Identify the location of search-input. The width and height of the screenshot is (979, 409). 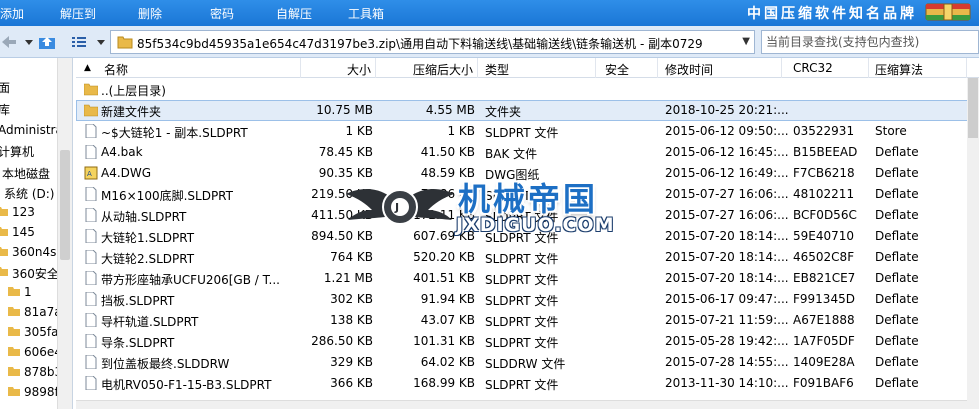
(870, 42).